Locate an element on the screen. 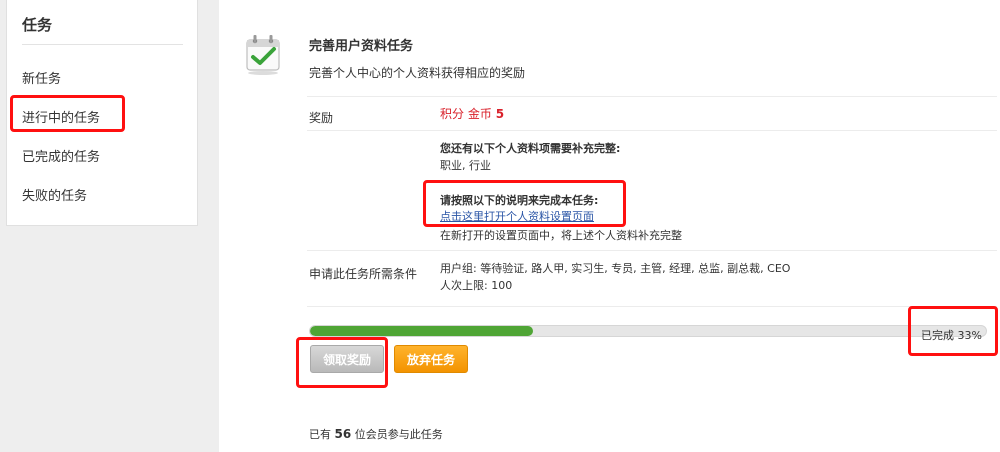 The height and width of the screenshot is (452, 1000). sidebar-divider is located at coordinates (102, 44).